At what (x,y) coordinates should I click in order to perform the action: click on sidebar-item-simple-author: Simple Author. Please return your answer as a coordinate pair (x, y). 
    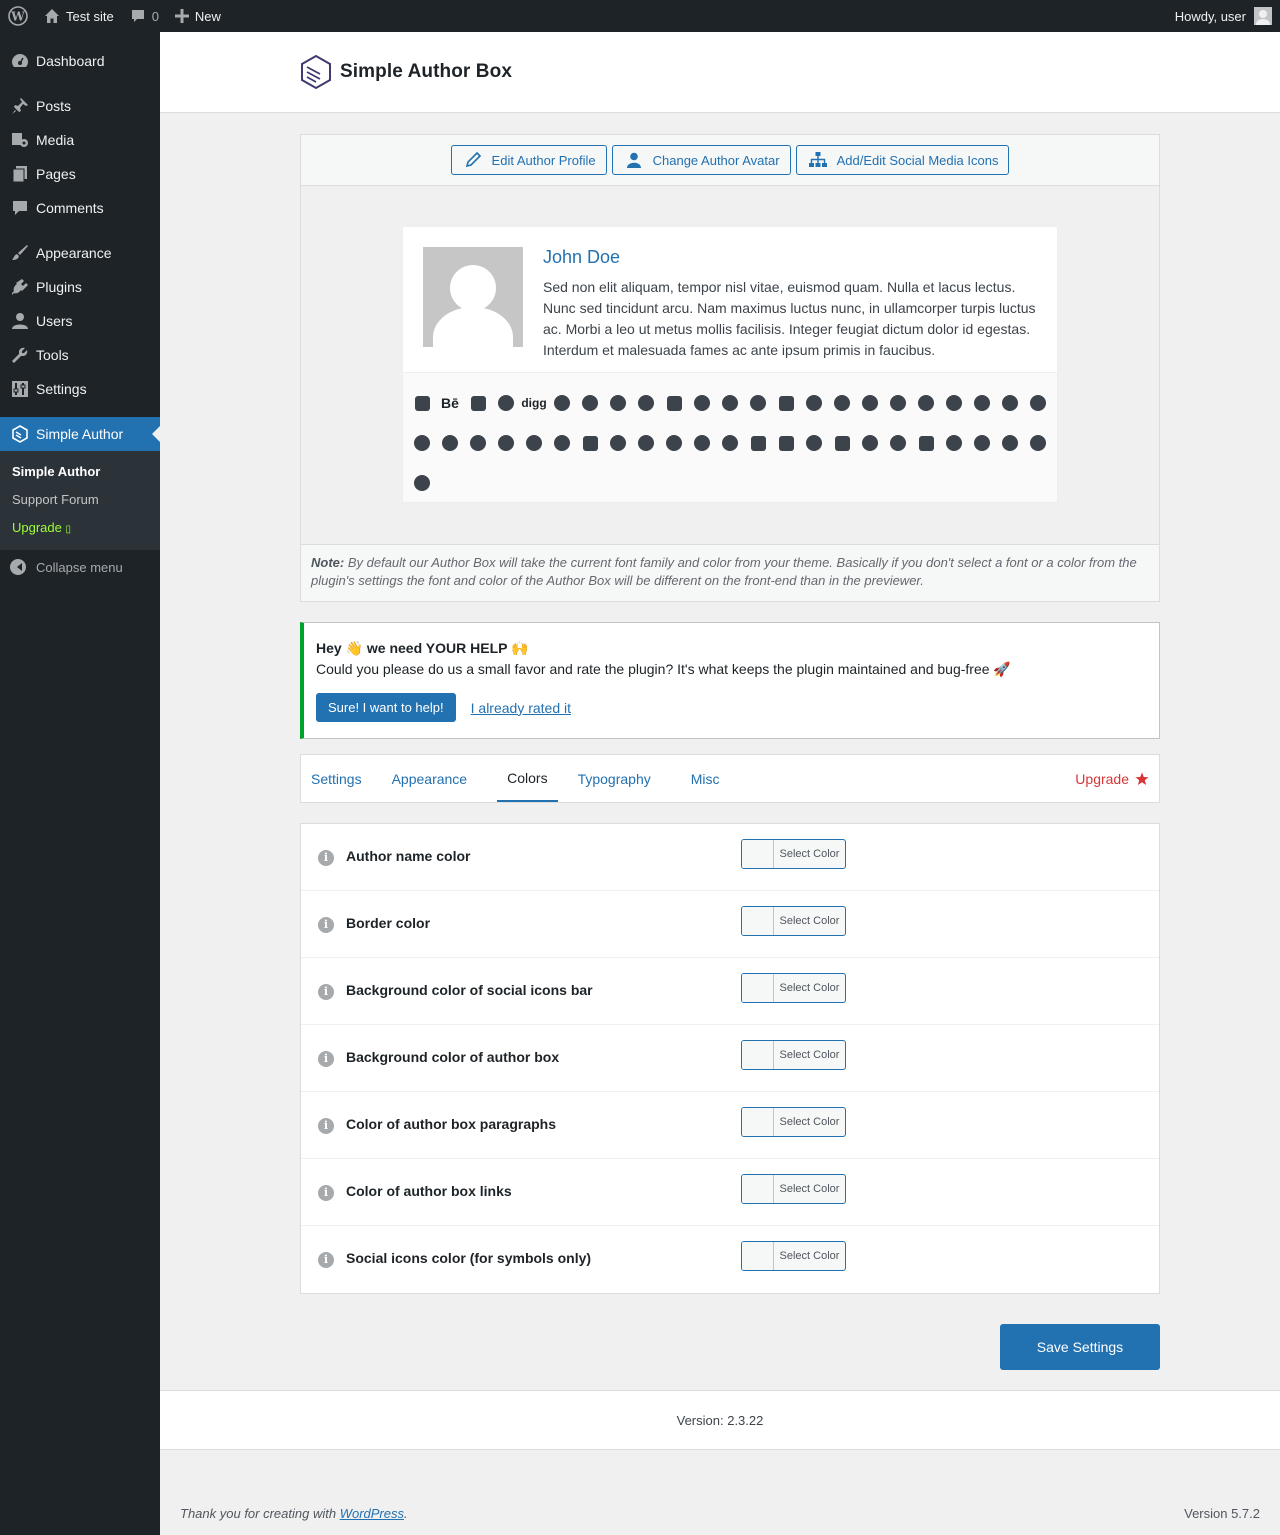
    Looking at the image, I should click on (80, 434).